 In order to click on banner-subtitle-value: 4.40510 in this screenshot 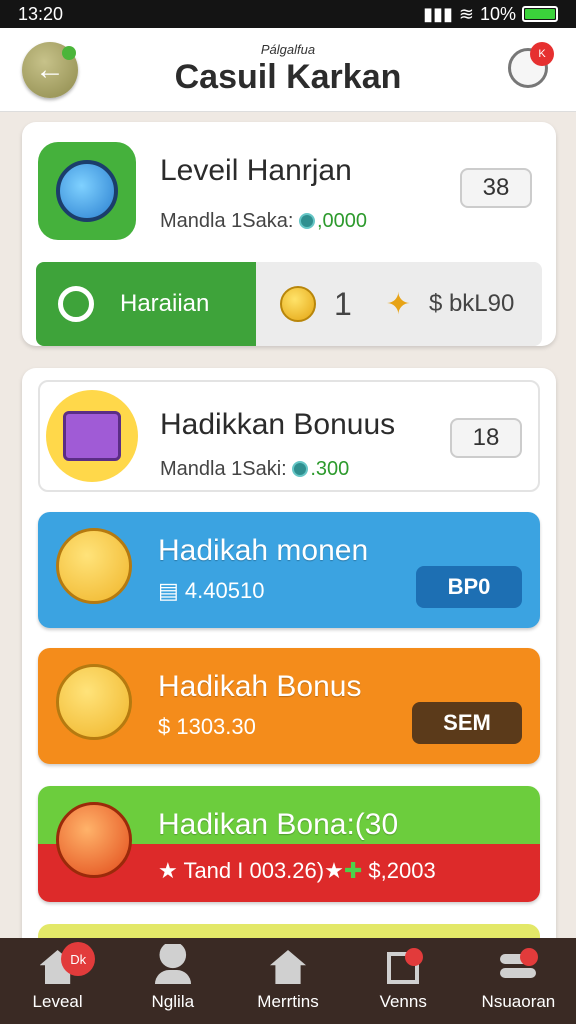, I will do `click(224, 590)`.